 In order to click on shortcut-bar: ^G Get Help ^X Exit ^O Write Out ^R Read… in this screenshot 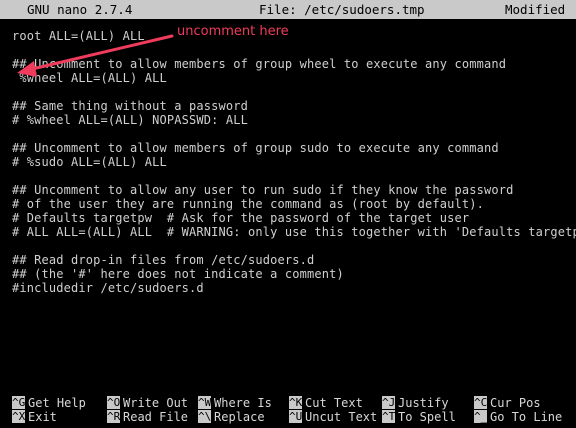, I will do `click(288, 410)`.